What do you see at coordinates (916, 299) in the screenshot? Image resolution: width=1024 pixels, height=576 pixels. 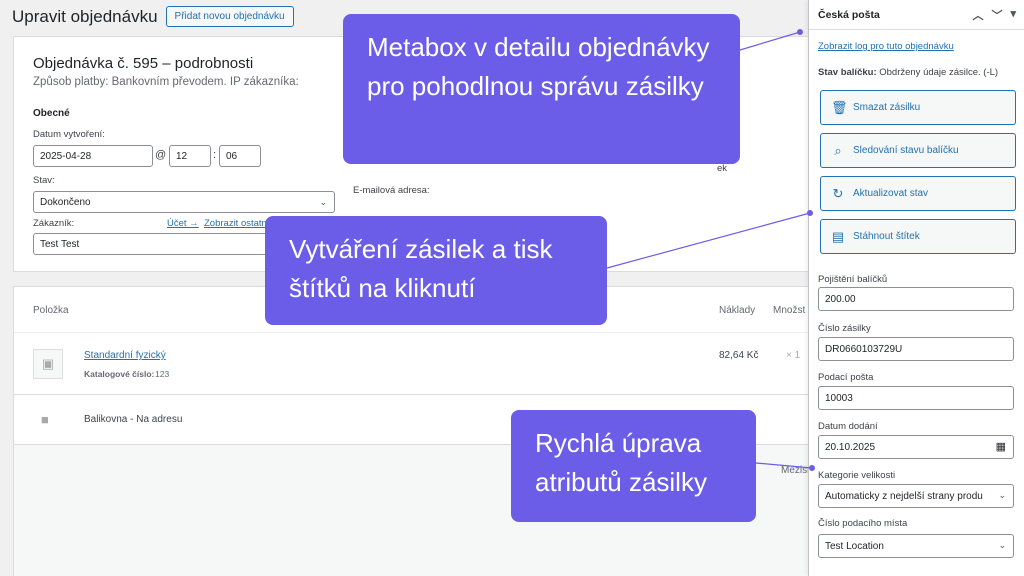 I see `insurance-input: 200.00` at bounding box center [916, 299].